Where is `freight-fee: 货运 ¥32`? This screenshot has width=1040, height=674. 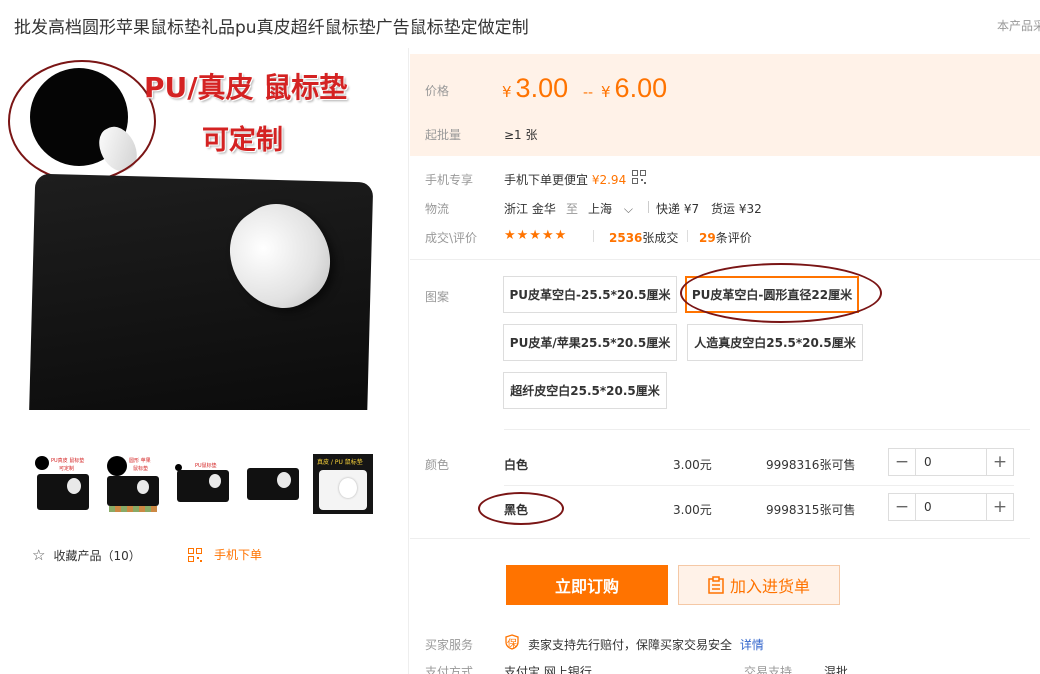 freight-fee: 货运 ¥32 is located at coordinates (736, 209).